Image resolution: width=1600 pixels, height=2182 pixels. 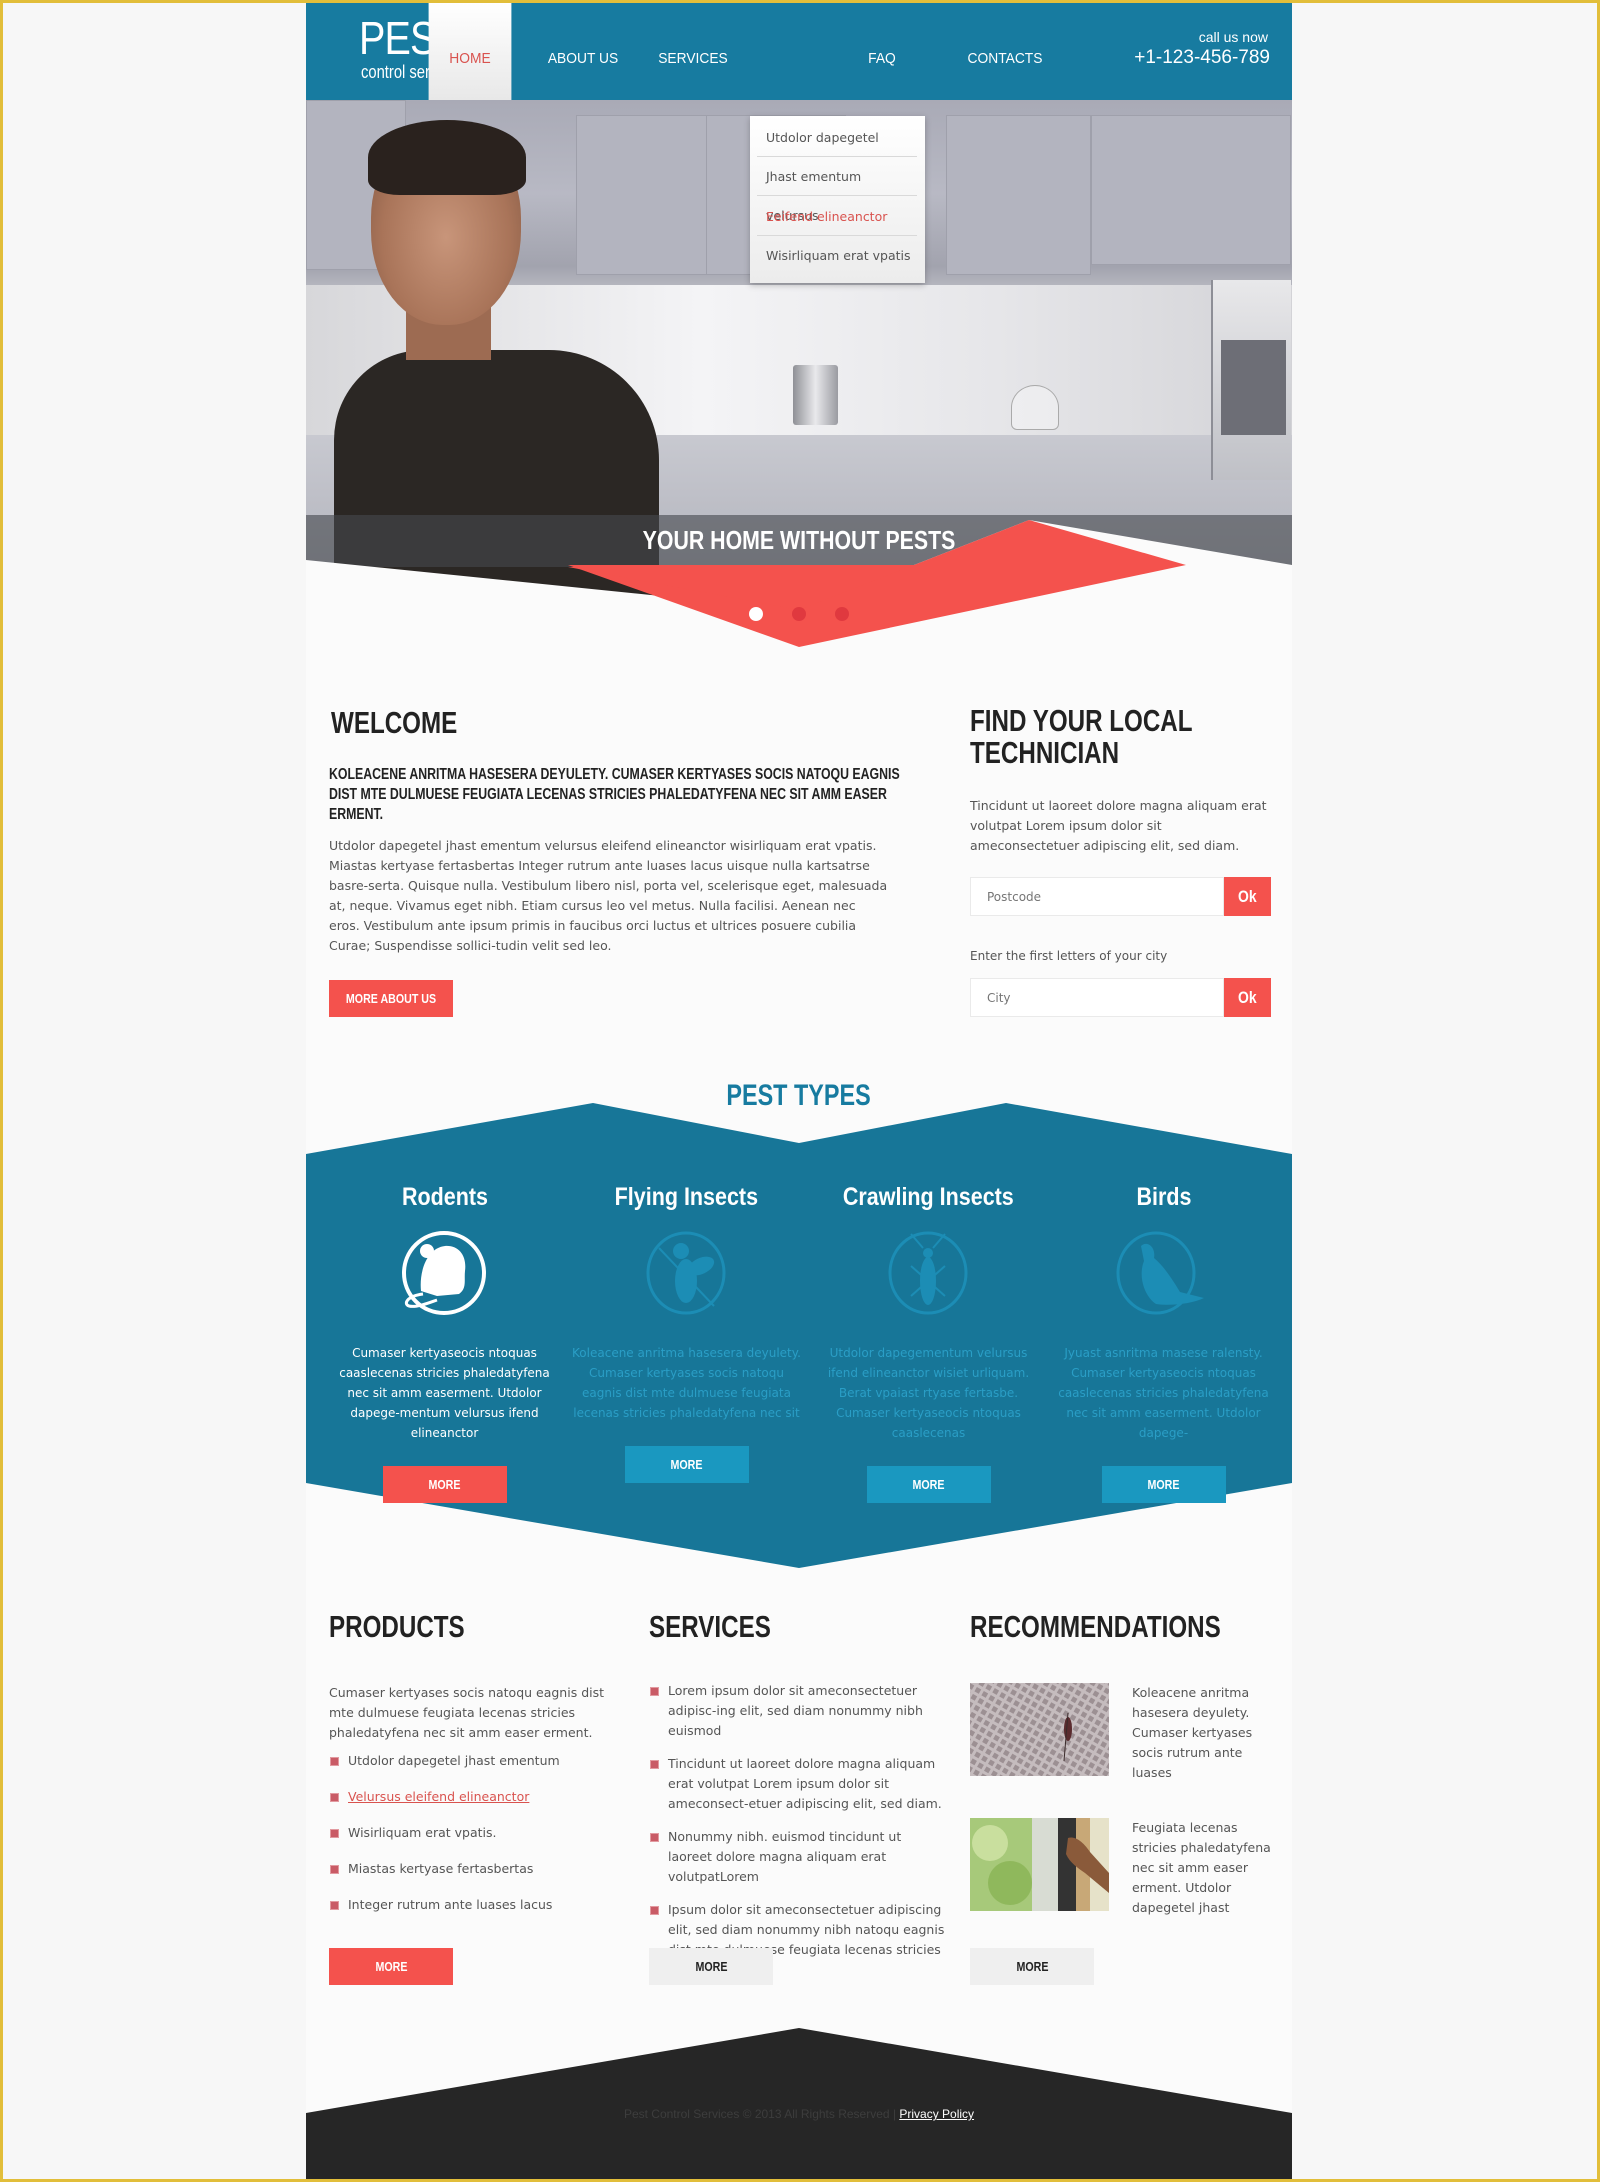 What do you see at coordinates (474, 1761) in the screenshot?
I see `products-list-item: Utdolor dapegetel jhast ementum` at bounding box center [474, 1761].